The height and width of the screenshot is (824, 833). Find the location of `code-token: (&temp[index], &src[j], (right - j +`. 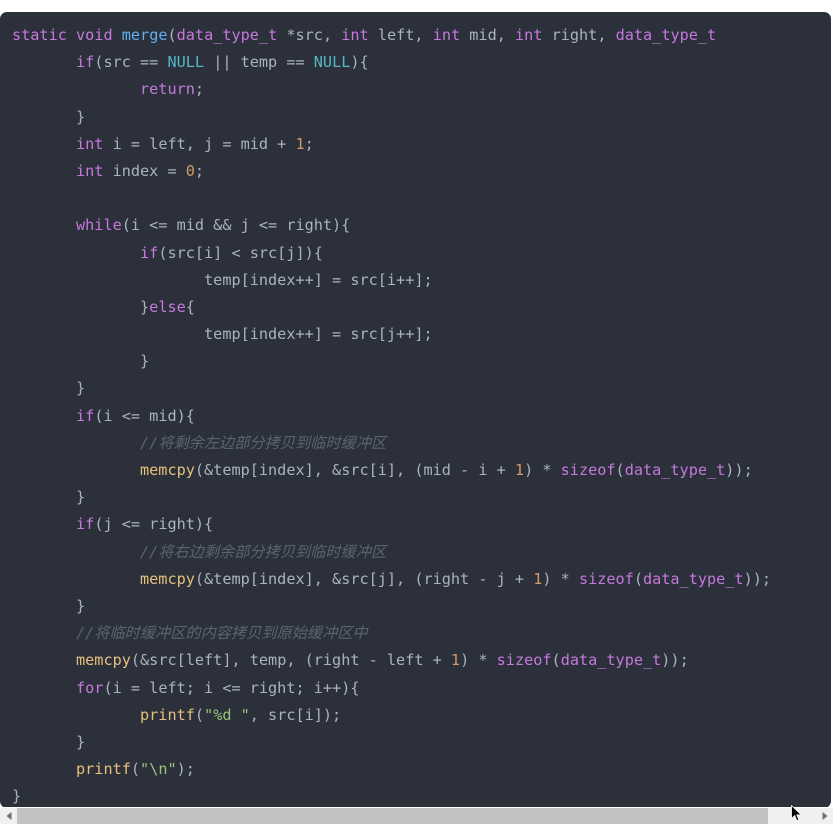

code-token: (&temp[index], &src[j], (right - j + is located at coordinates (364, 578).